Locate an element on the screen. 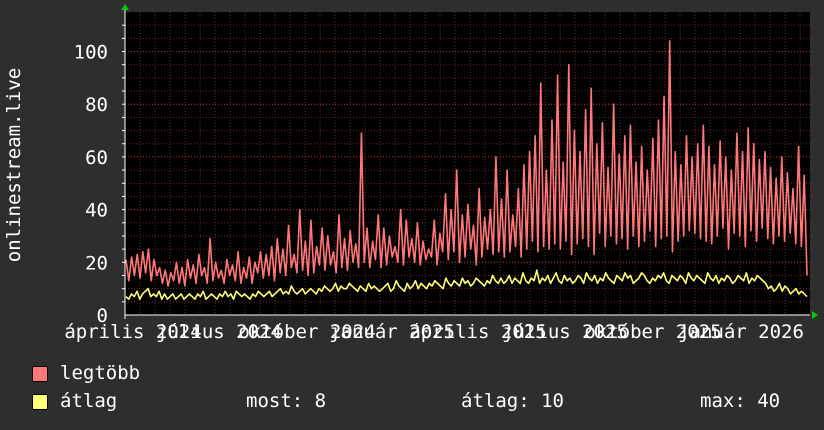  y-tick-label: 60 is located at coordinates (96, 158).